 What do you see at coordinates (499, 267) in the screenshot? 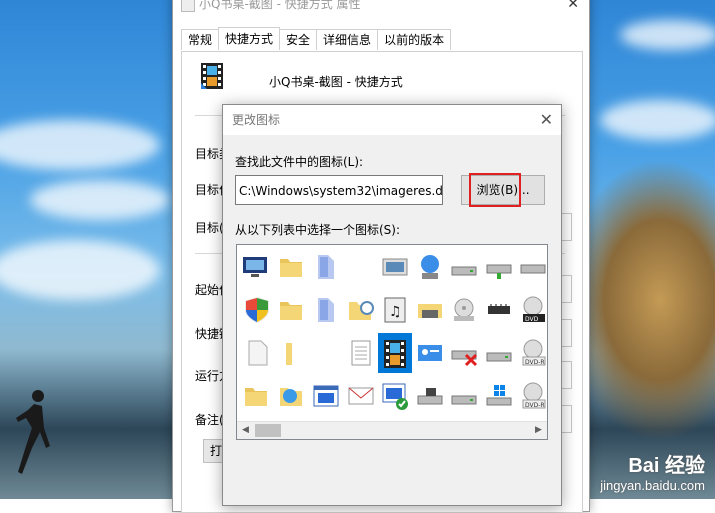
I see `network-drive-icon` at bounding box center [499, 267].